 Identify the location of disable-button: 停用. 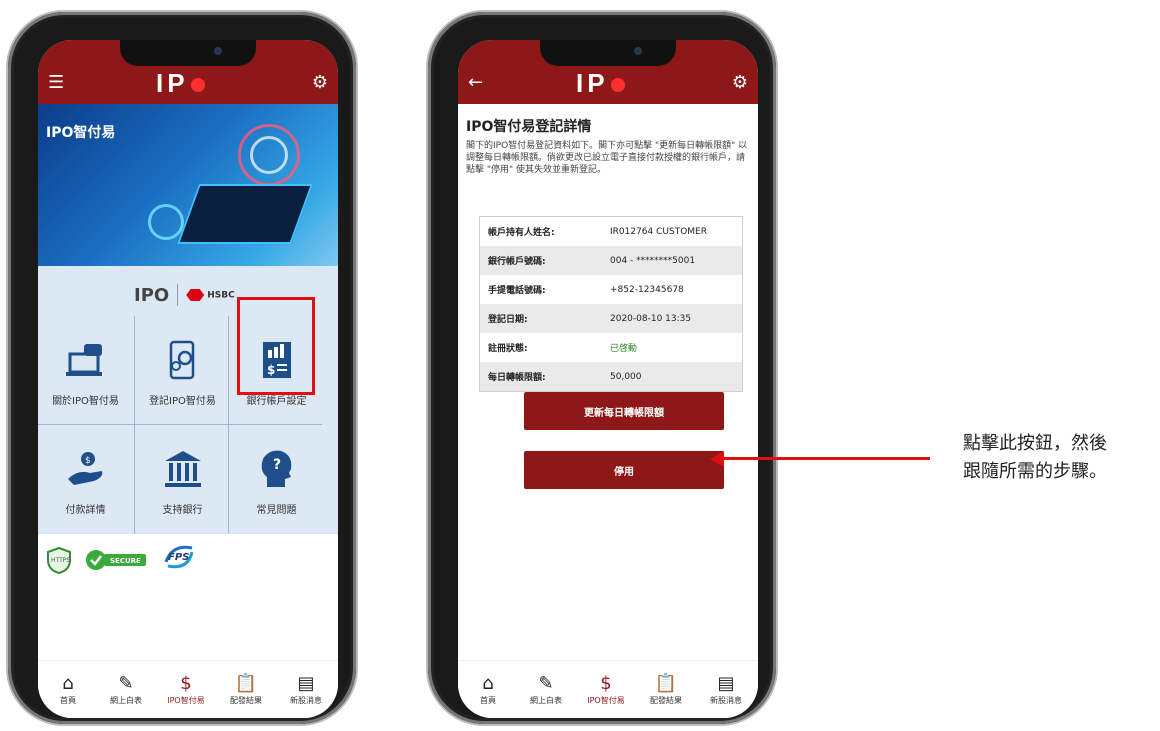
(624, 470).